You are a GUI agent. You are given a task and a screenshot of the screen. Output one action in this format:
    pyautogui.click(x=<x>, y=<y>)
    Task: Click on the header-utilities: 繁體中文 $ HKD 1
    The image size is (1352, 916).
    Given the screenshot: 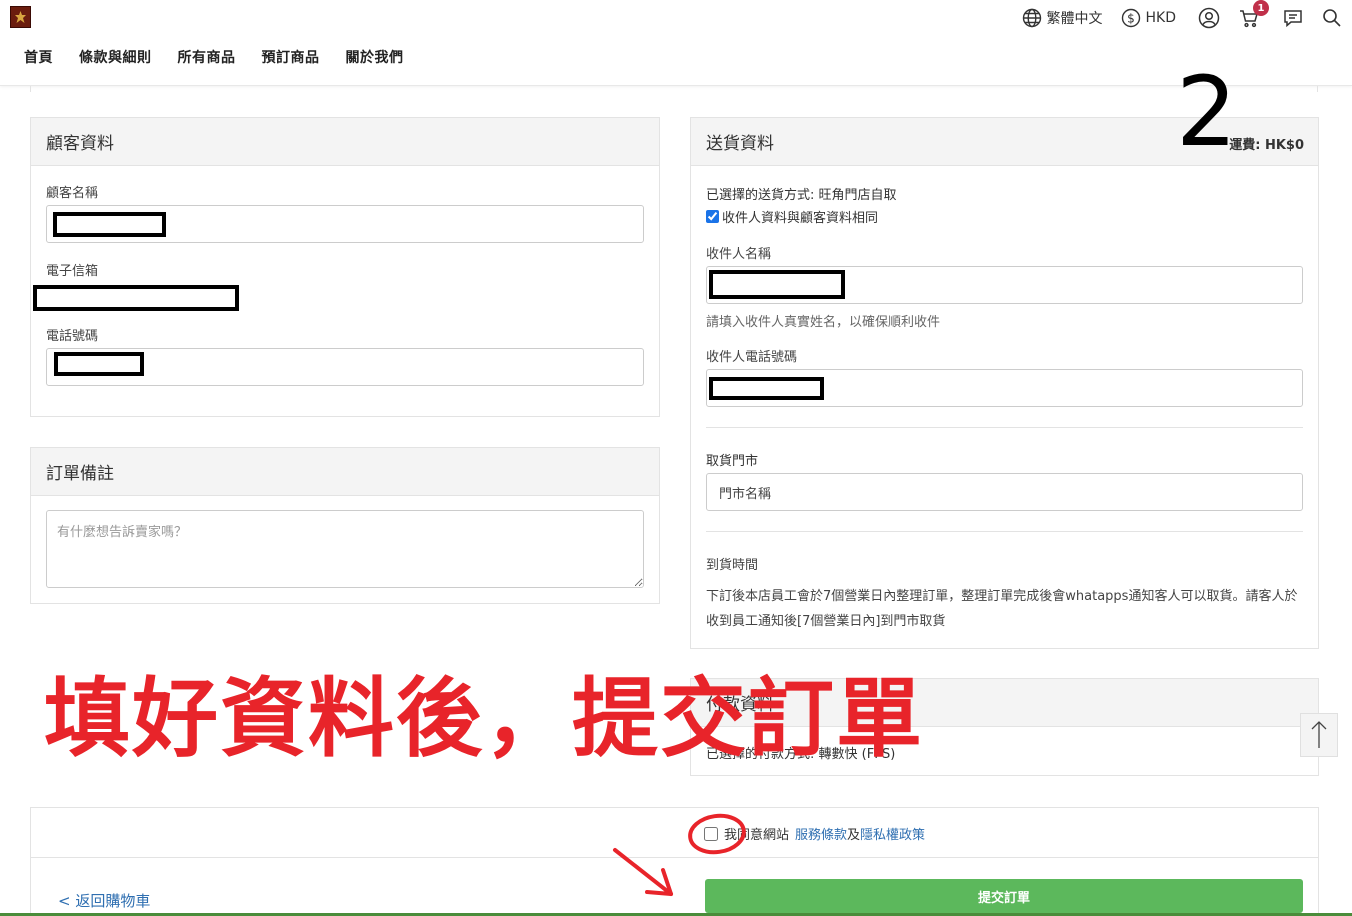 What is the action you would take?
    pyautogui.click(x=1182, y=15)
    